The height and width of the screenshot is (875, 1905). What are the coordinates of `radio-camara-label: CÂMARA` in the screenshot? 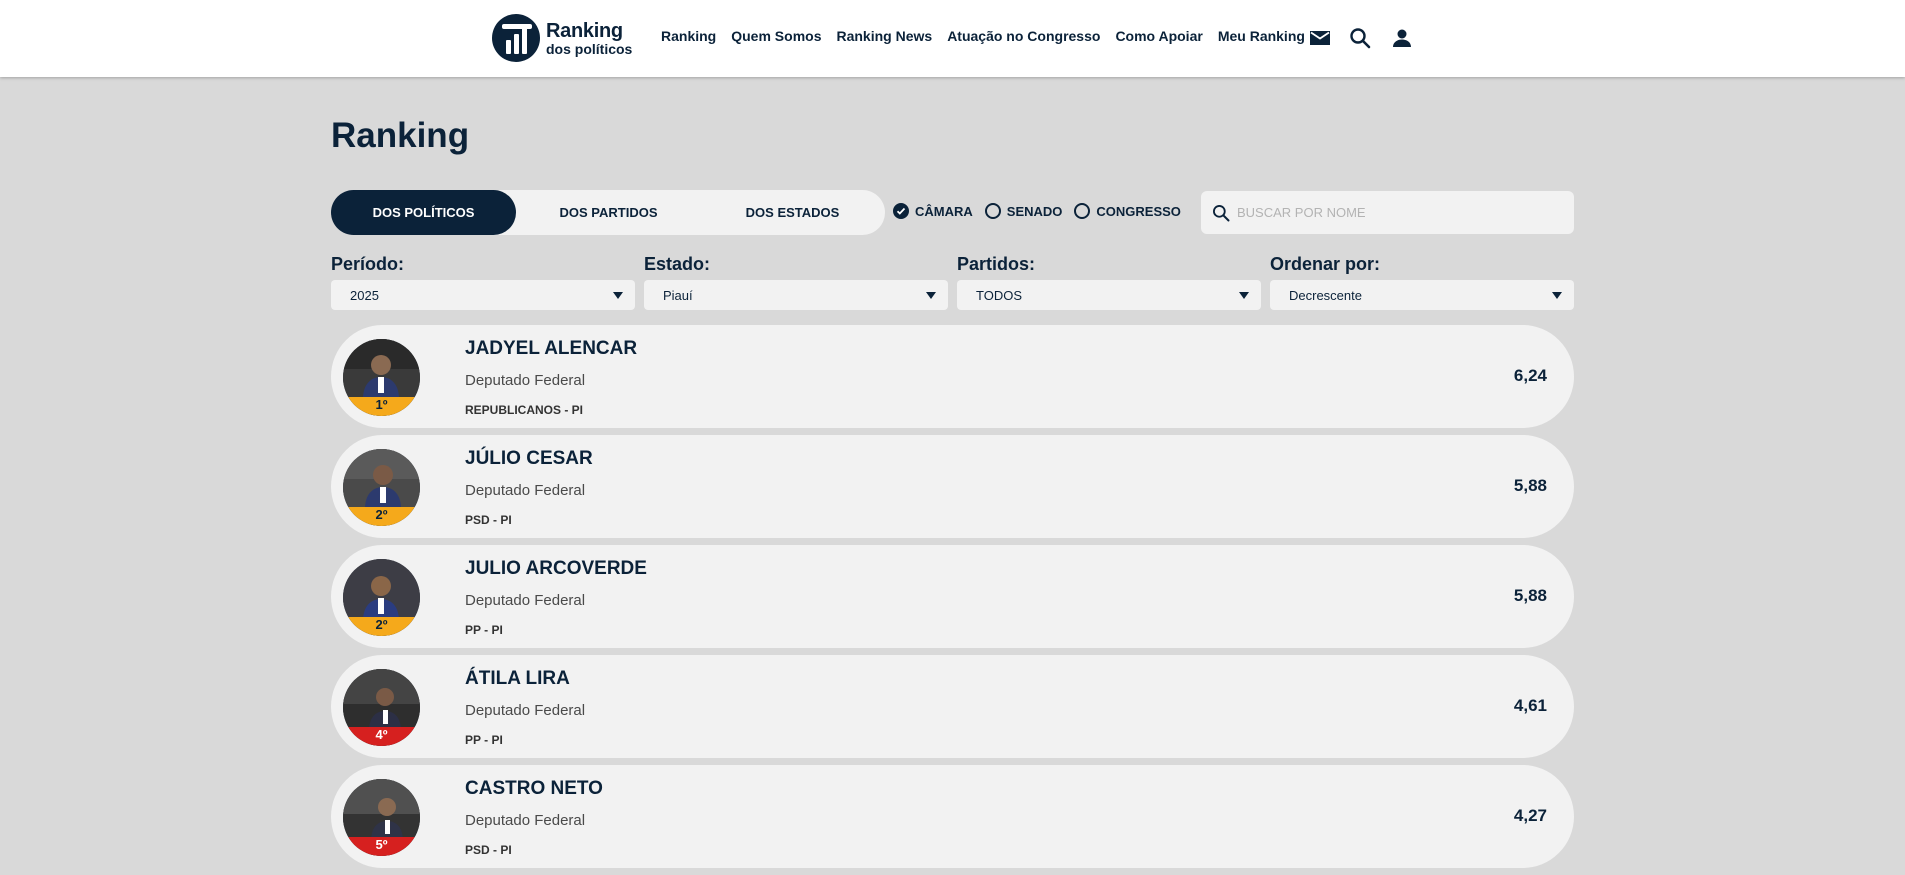 It's located at (944, 211).